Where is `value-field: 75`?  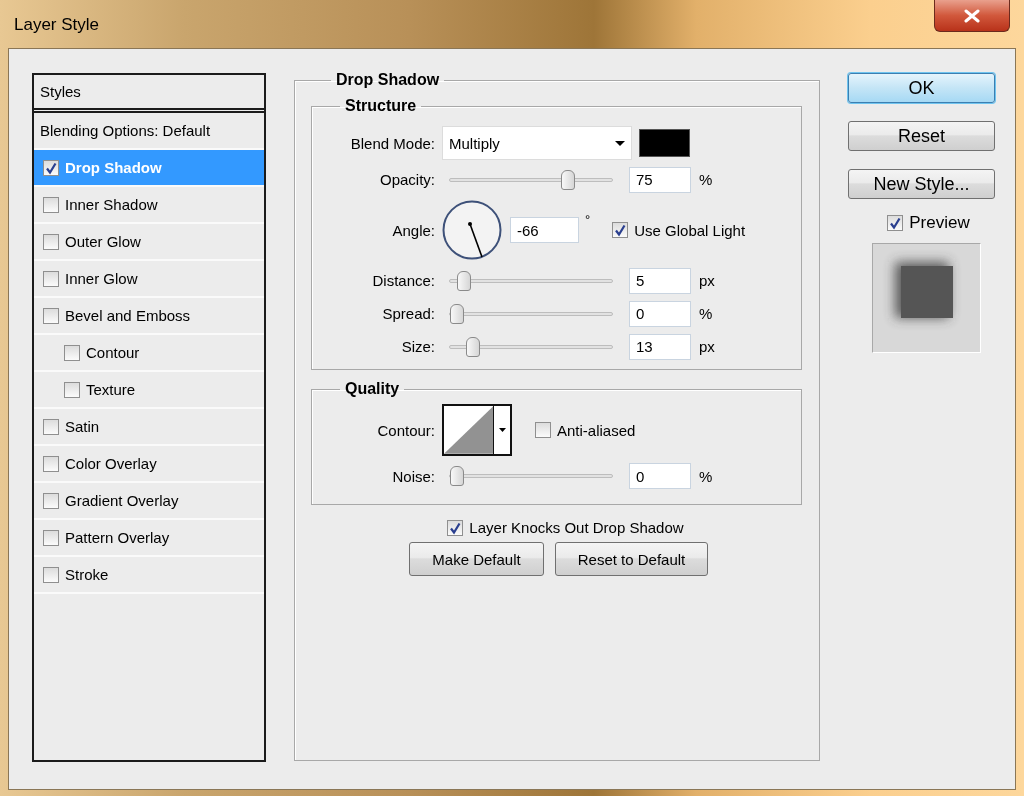 value-field: 75 is located at coordinates (660, 179).